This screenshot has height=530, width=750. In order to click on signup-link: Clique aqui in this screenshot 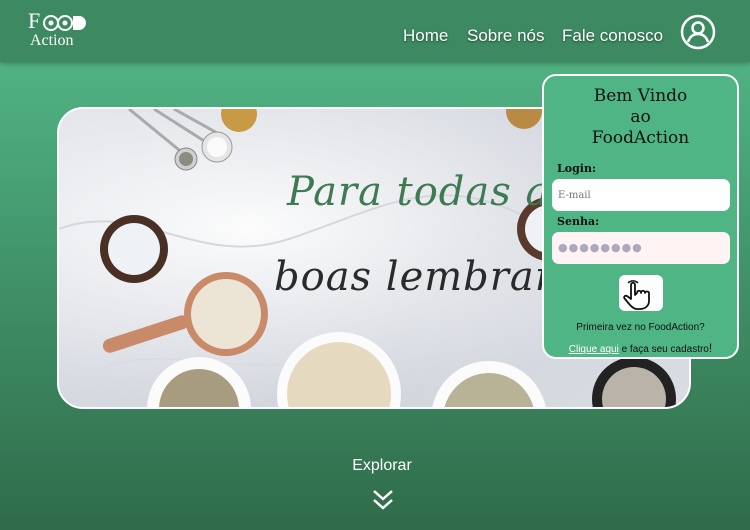, I will do `click(594, 349)`.